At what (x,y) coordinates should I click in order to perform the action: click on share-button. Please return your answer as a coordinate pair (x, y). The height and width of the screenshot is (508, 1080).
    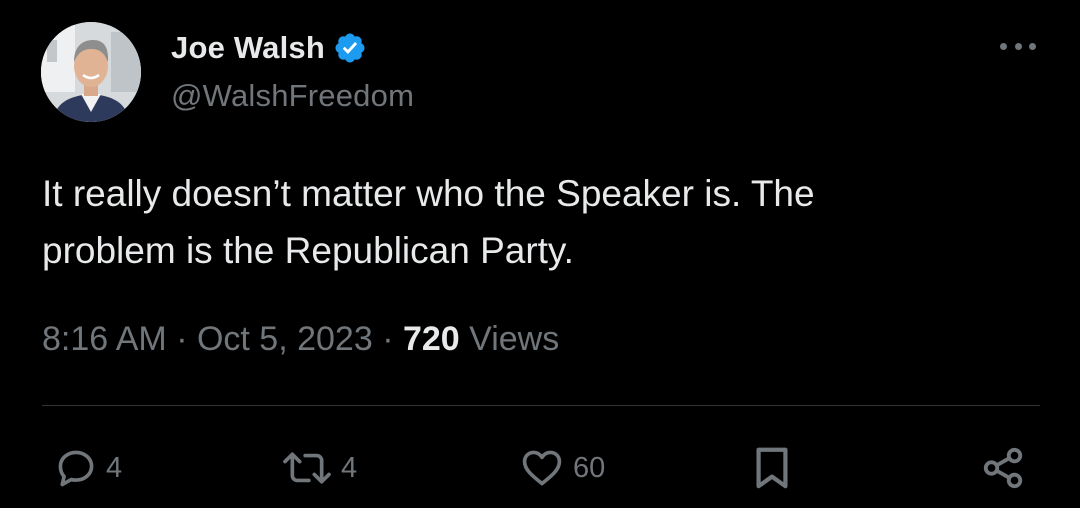
    Looking at the image, I should click on (1003, 468).